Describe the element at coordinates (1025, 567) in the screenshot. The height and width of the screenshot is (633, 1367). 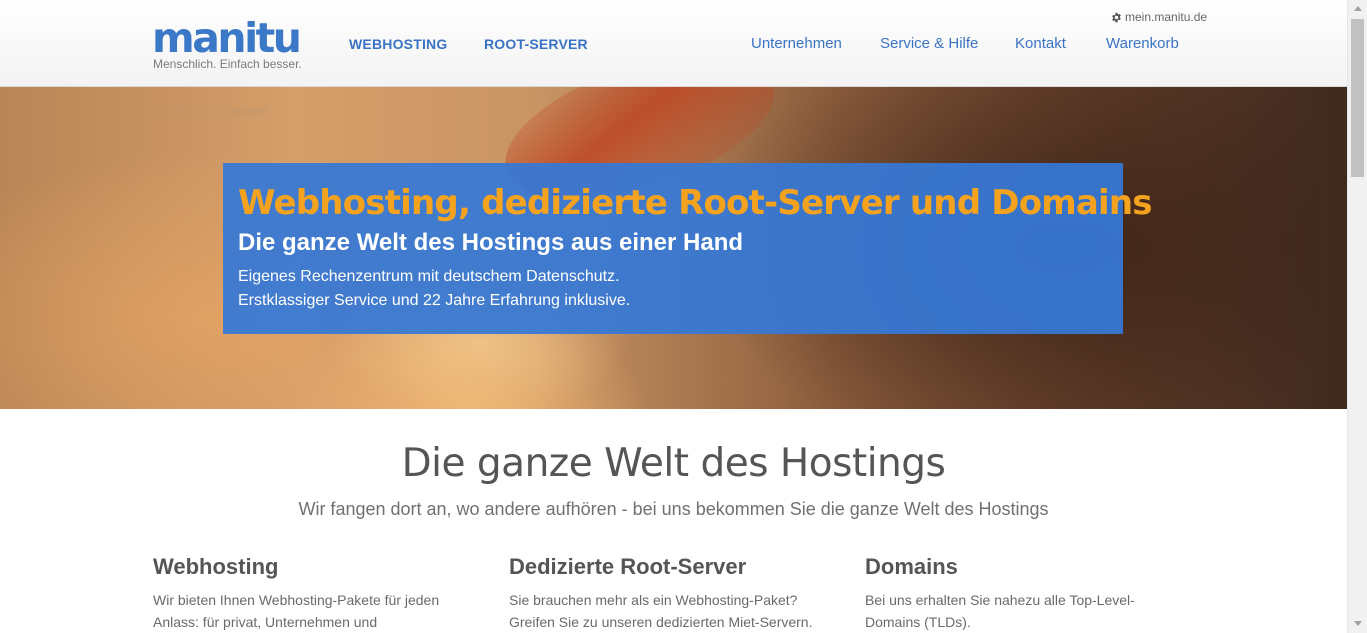
I see `feature-title-domains: Domains` at that location.